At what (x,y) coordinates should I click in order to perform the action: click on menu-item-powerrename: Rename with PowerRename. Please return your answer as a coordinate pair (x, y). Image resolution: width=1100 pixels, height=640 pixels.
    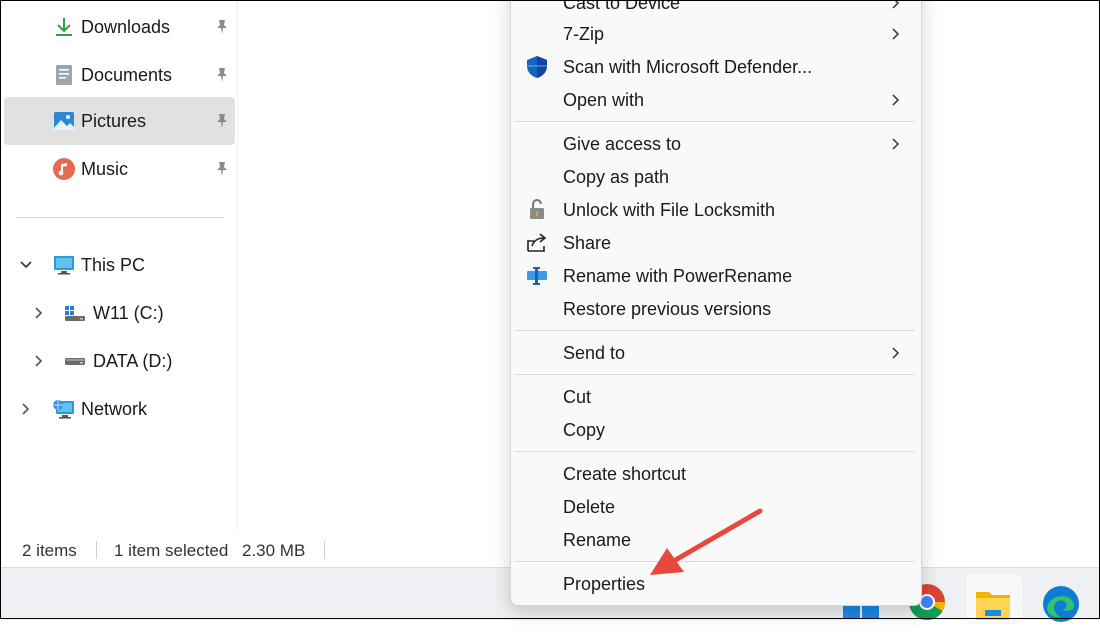
    Looking at the image, I should click on (716, 276).